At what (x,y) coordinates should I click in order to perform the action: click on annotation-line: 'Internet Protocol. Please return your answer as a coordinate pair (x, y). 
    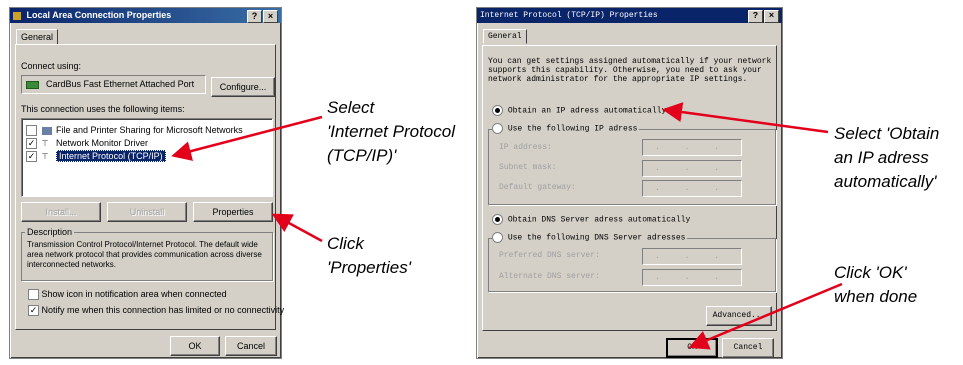
    Looking at the image, I should click on (391, 131).